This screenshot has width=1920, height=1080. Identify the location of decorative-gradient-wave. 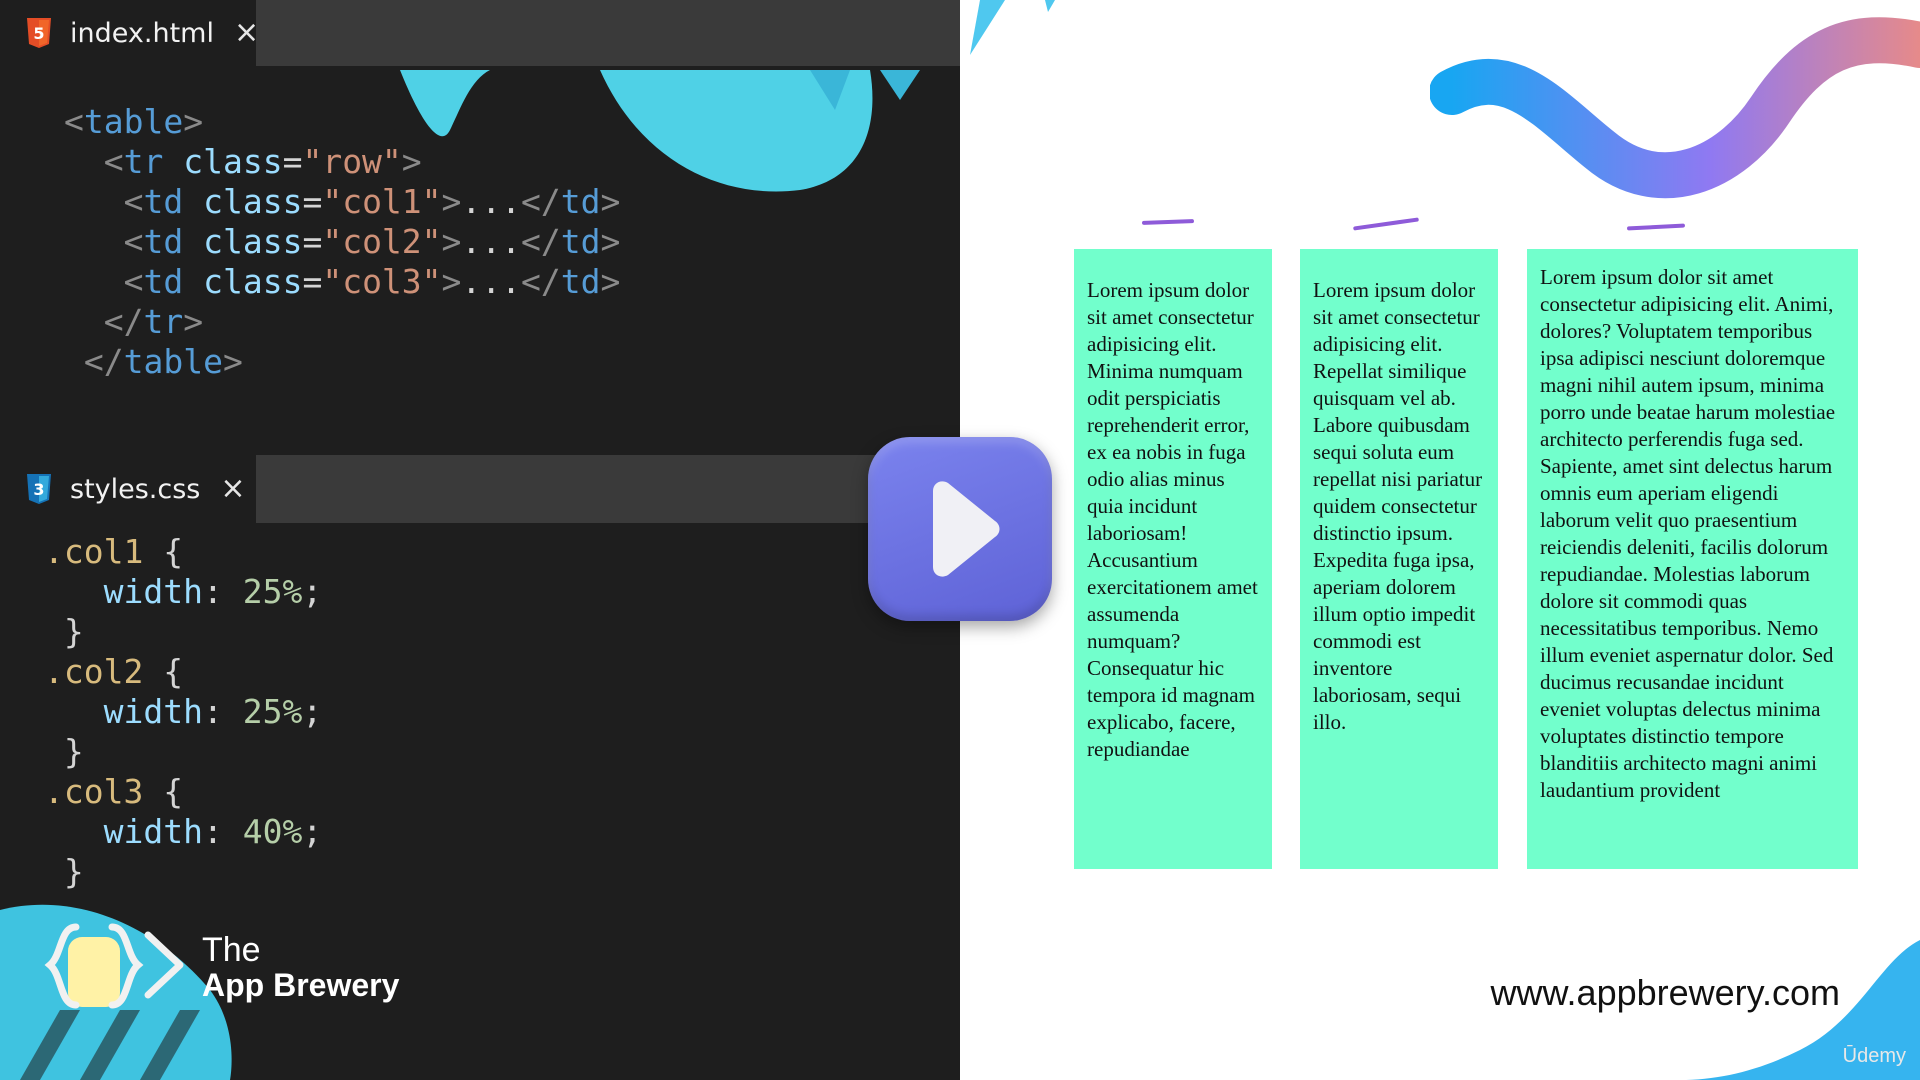
(1675, 108).